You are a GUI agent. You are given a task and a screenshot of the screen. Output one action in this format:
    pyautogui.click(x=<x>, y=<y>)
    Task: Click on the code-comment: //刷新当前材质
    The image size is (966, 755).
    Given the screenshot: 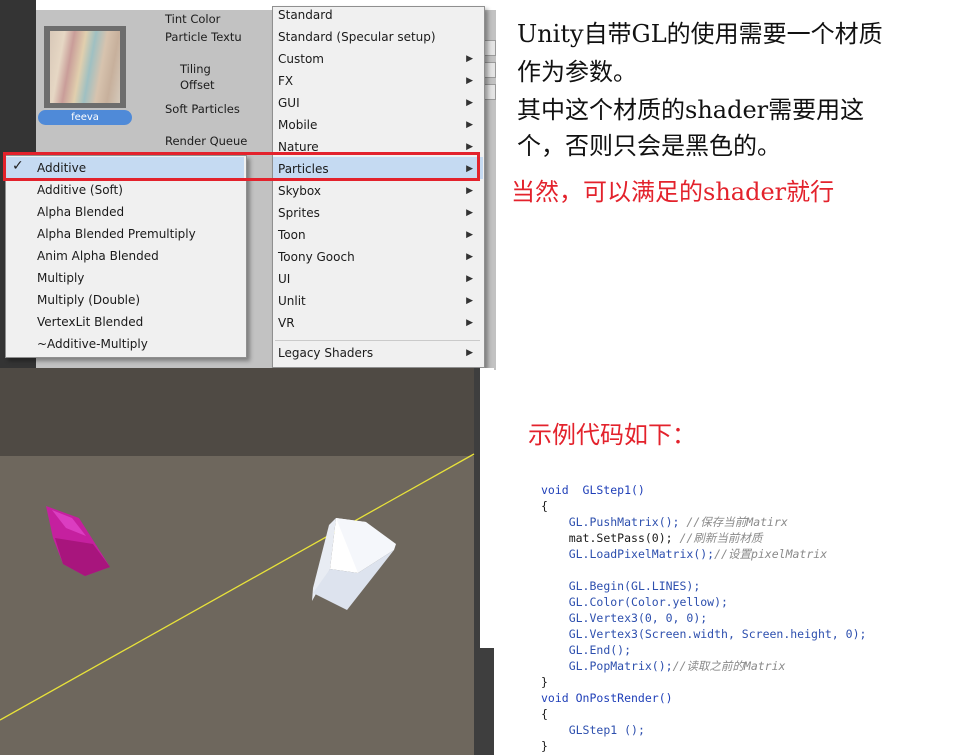 What is the action you would take?
    pyautogui.click(x=721, y=538)
    